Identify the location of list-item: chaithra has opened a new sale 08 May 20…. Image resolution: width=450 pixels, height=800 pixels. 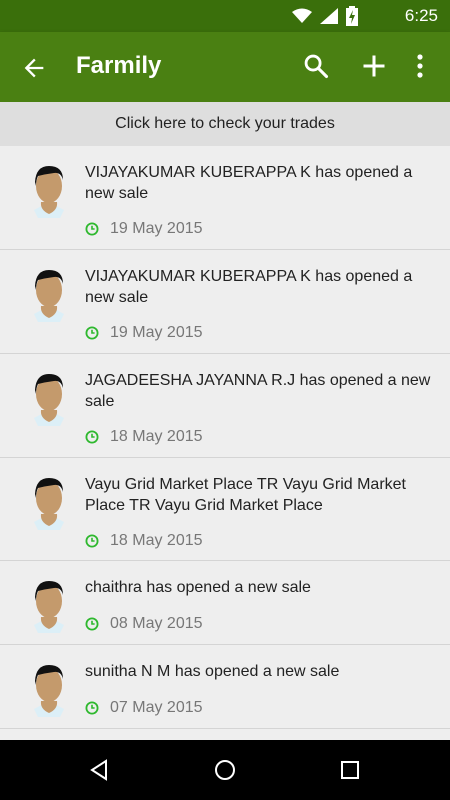
(225, 603).